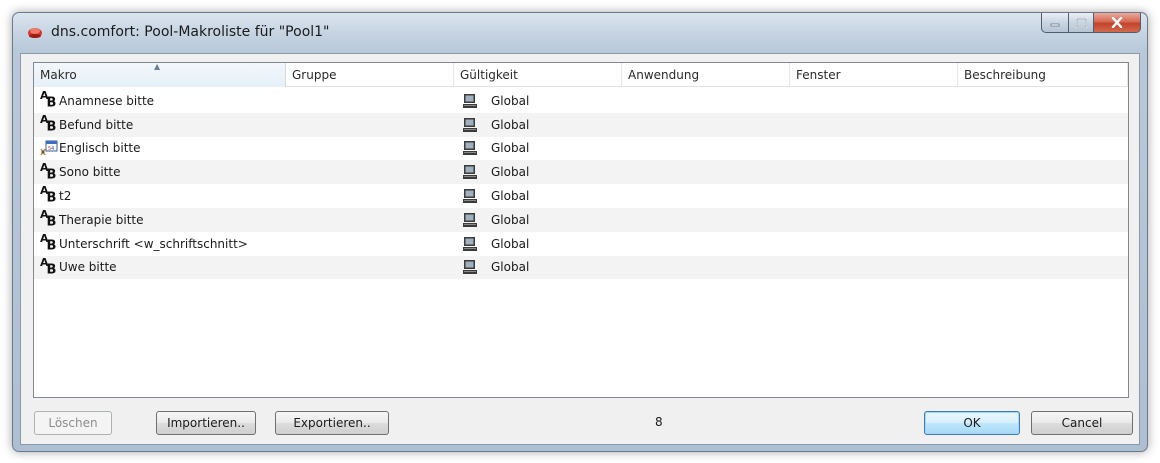  Describe the element at coordinates (101, 219) in the screenshot. I see `makro-name: Therapie bitte` at that location.